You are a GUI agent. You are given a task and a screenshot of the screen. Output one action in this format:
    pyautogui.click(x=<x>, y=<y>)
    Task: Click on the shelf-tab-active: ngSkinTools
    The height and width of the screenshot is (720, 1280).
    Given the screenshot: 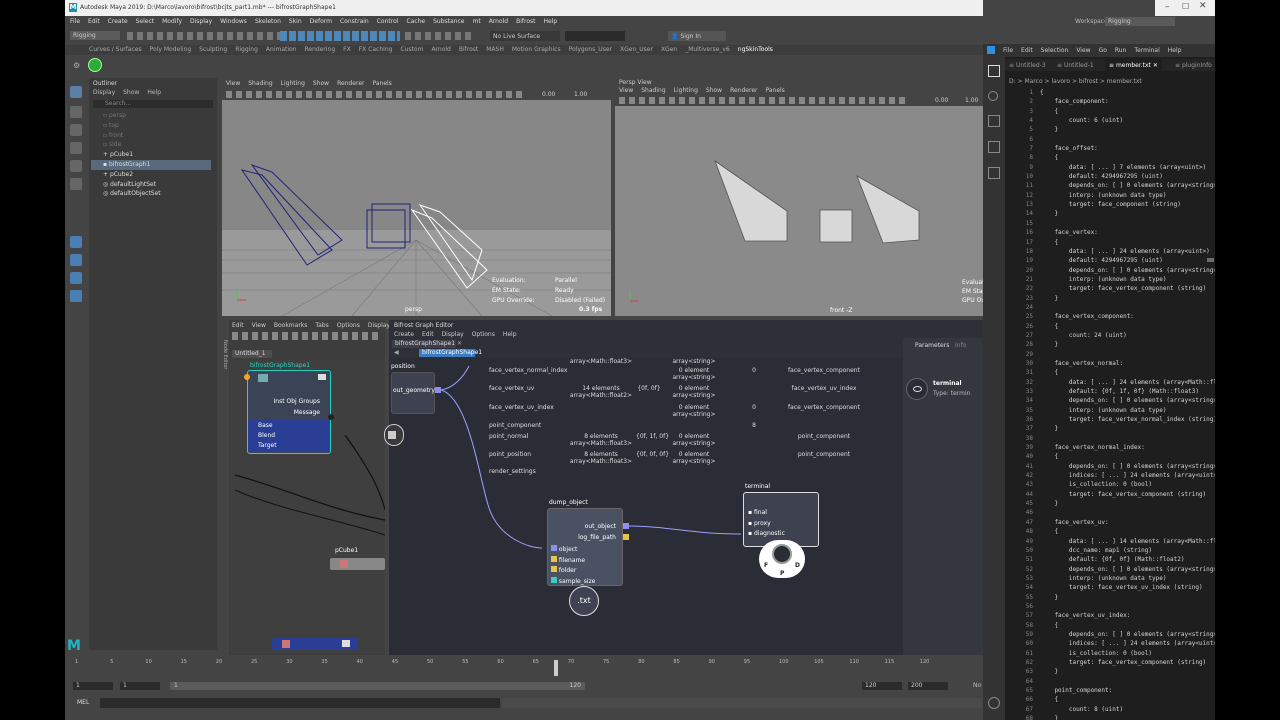 What is the action you would take?
    pyautogui.click(x=755, y=49)
    